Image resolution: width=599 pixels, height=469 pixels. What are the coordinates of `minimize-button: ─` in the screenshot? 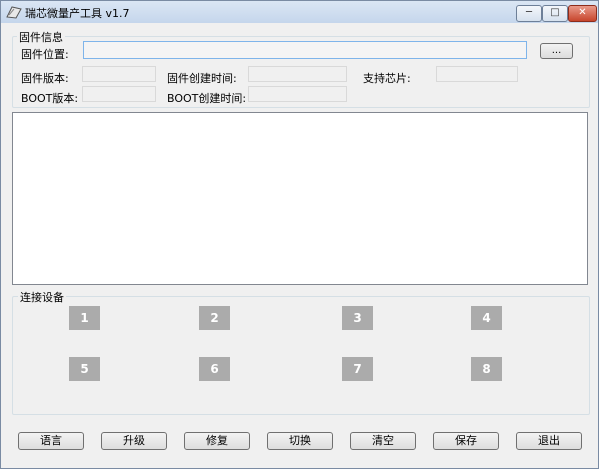 It's located at (529, 13).